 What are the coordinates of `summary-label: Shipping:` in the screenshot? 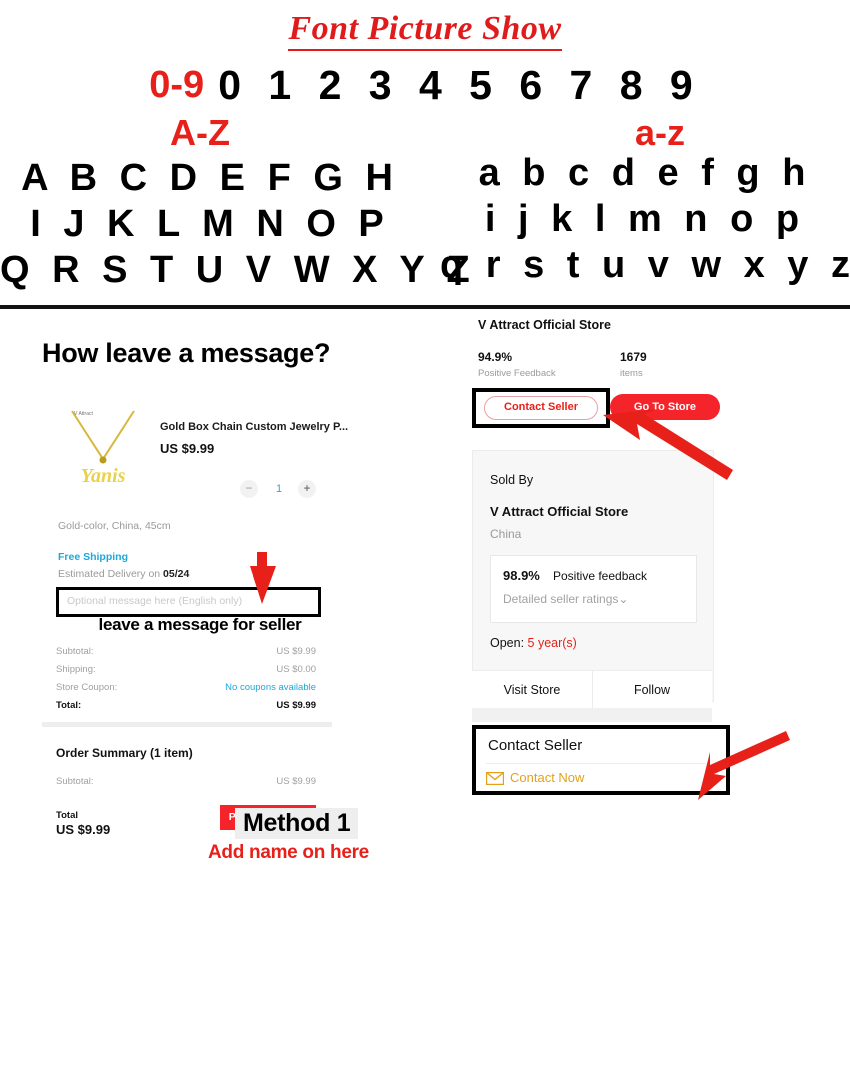 It's located at (76, 669).